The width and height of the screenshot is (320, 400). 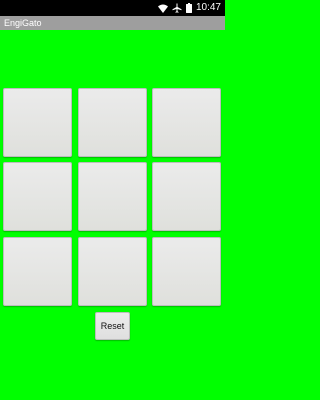 I want to click on app-title: EngiGato, so click(x=23, y=23).